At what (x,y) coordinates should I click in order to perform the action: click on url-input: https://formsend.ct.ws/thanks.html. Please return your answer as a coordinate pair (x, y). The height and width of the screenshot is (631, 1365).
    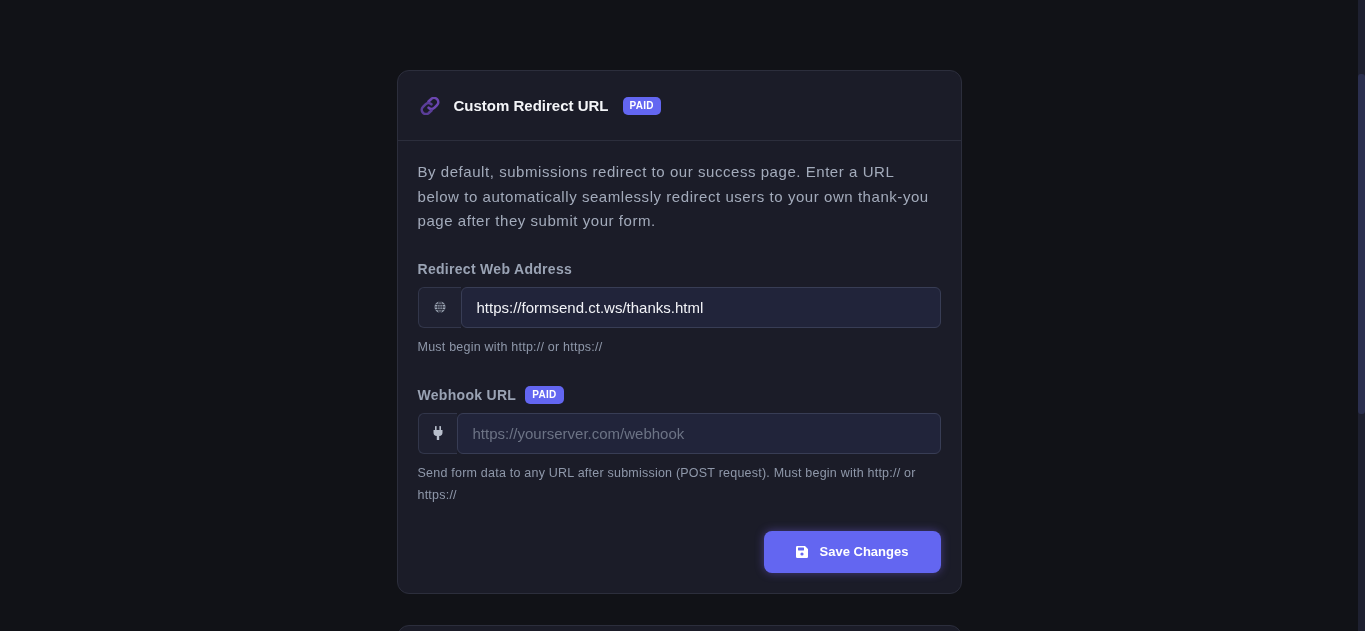
    Looking at the image, I should click on (700, 307).